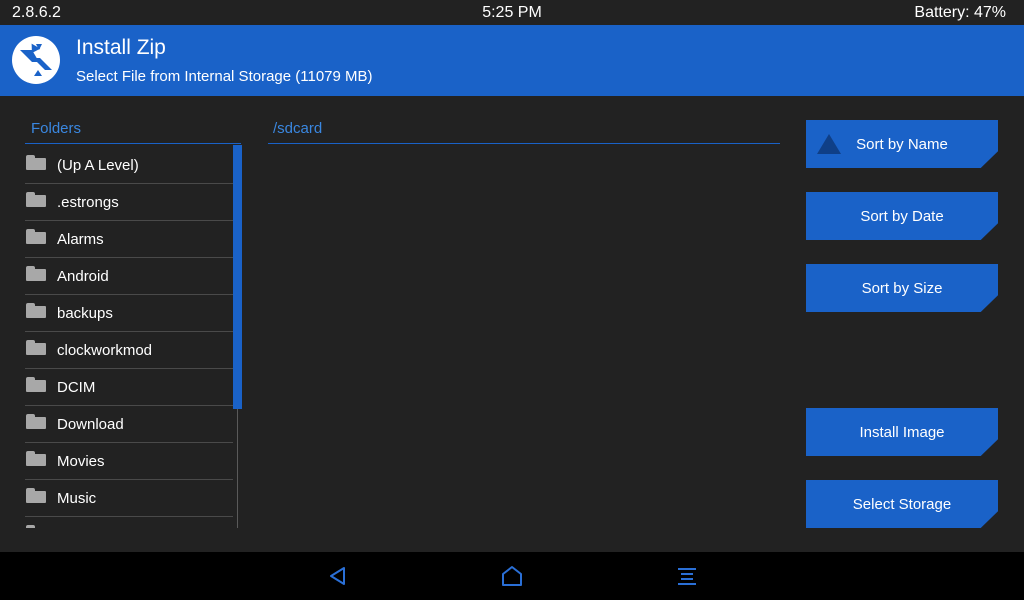  I want to click on select-storage-label: Select Storage, so click(902, 504).